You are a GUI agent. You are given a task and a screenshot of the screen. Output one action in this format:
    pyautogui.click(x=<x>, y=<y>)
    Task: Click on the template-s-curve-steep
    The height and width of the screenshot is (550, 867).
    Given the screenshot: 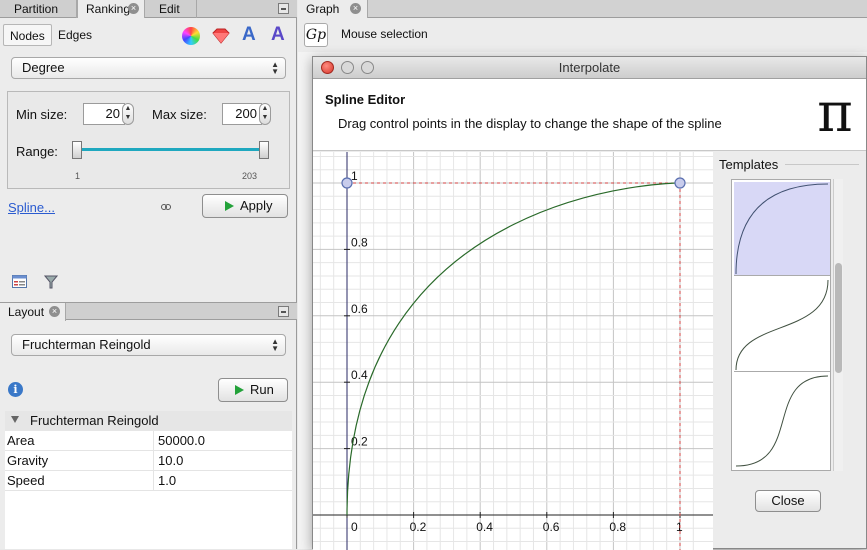 What is the action you would take?
    pyautogui.click(x=782, y=421)
    